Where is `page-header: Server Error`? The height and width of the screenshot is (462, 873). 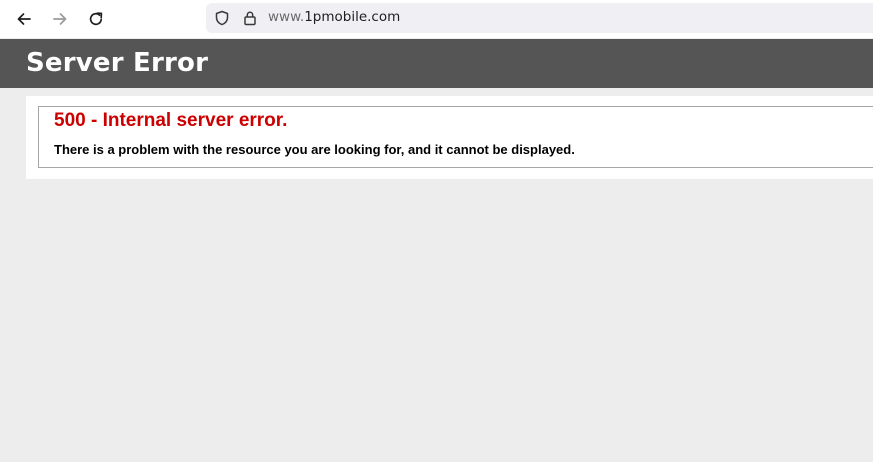
page-header: Server Error is located at coordinates (436, 63).